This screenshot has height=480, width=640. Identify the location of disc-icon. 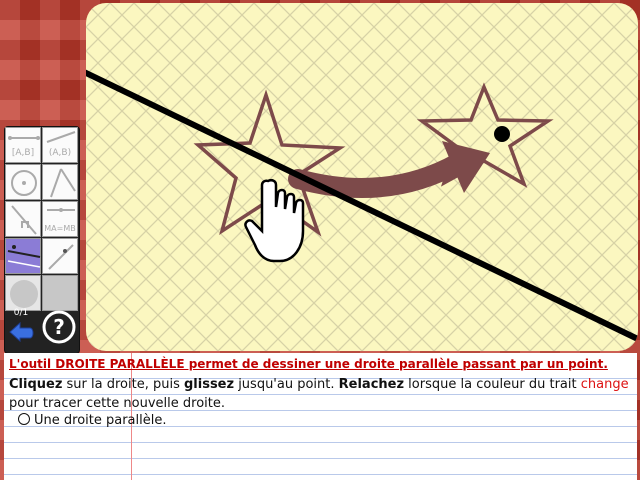
(24, 294).